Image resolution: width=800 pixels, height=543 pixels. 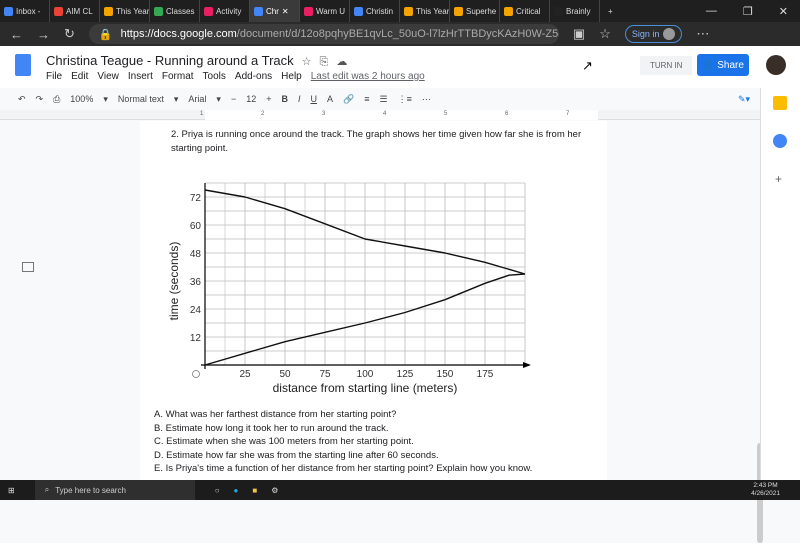 What do you see at coordinates (196, 338) in the screenshot?
I see `y-tick-label: 12` at bounding box center [196, 338].